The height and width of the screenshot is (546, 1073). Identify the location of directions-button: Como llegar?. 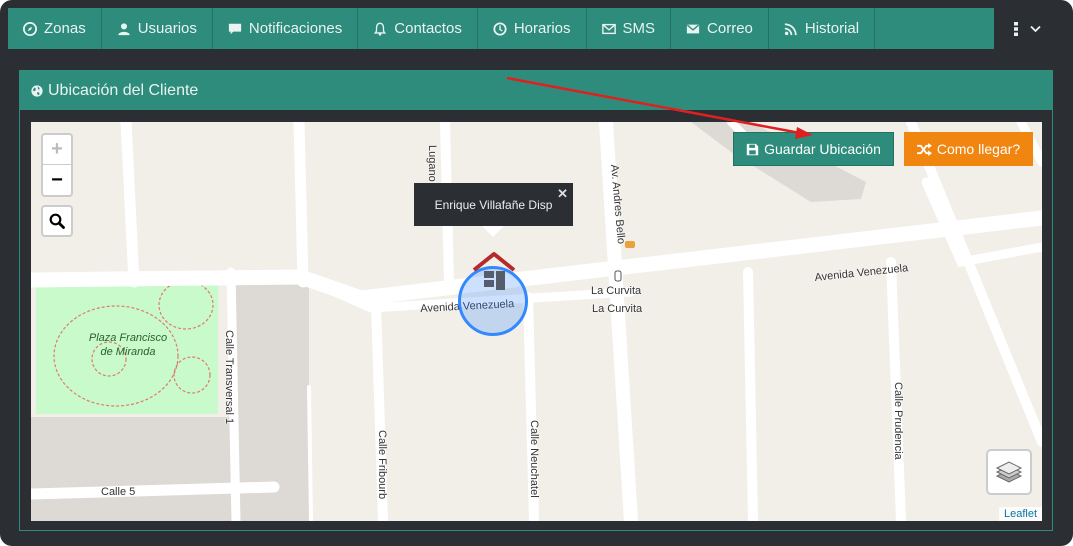
(968, 149).